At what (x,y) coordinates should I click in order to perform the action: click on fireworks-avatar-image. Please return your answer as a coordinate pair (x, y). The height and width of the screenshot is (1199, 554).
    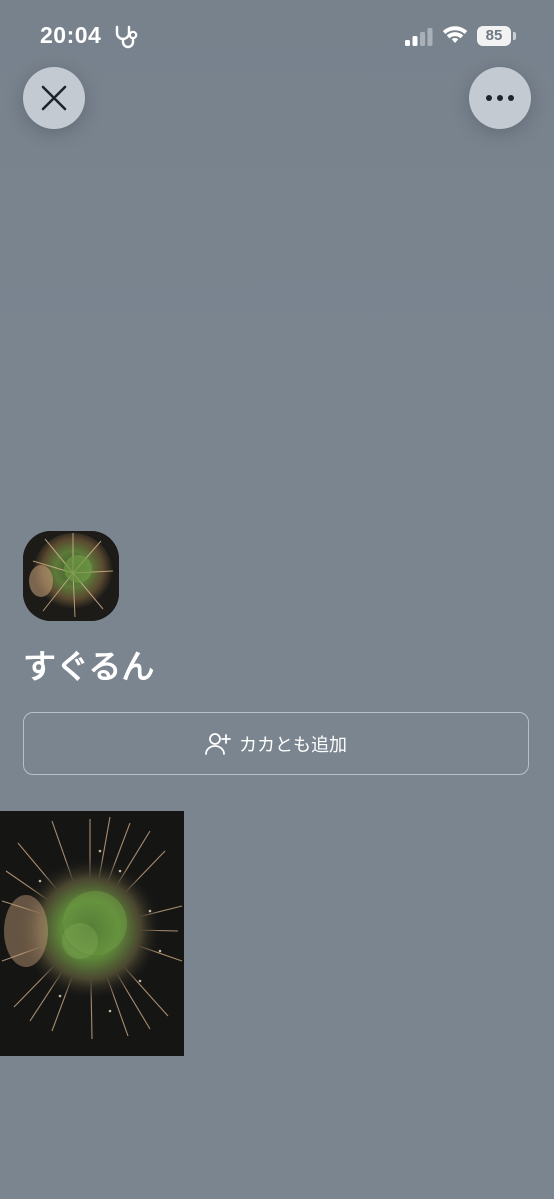
    Looking at the image, I should click on (71, 576).